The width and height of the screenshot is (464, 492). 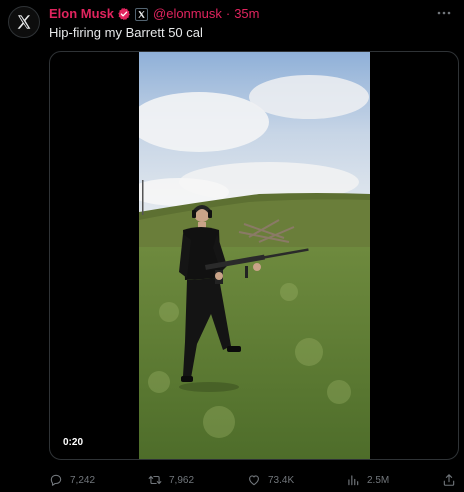 I want to click on share-button, so click(x=449, y=480).